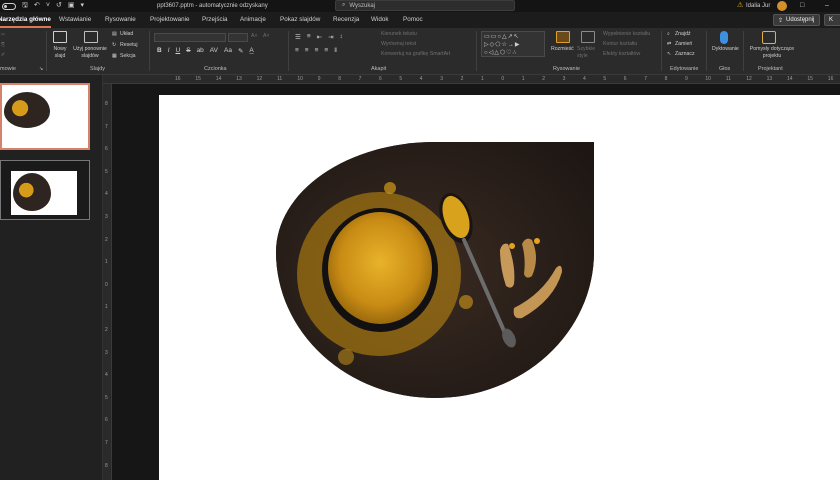 Image resolution: width=840 pixels, height=480 pixels. Describe the element at coordinates (683, 34) in the screenshot. I see `find-button: Znajdź` at that location.